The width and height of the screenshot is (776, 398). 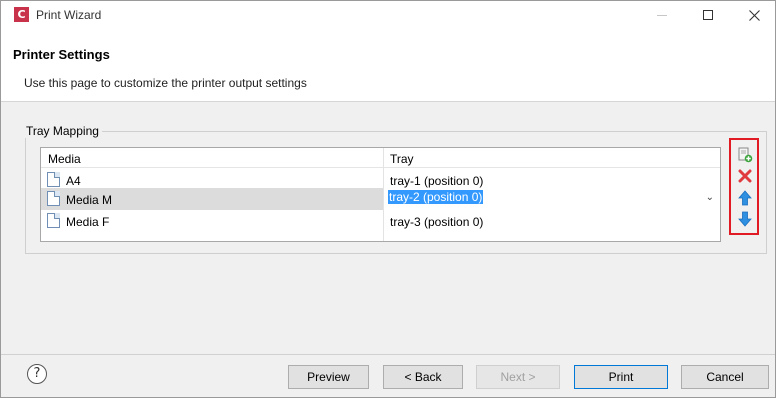 I want to click on media-cell: Media F, so click(x=88, y=222).